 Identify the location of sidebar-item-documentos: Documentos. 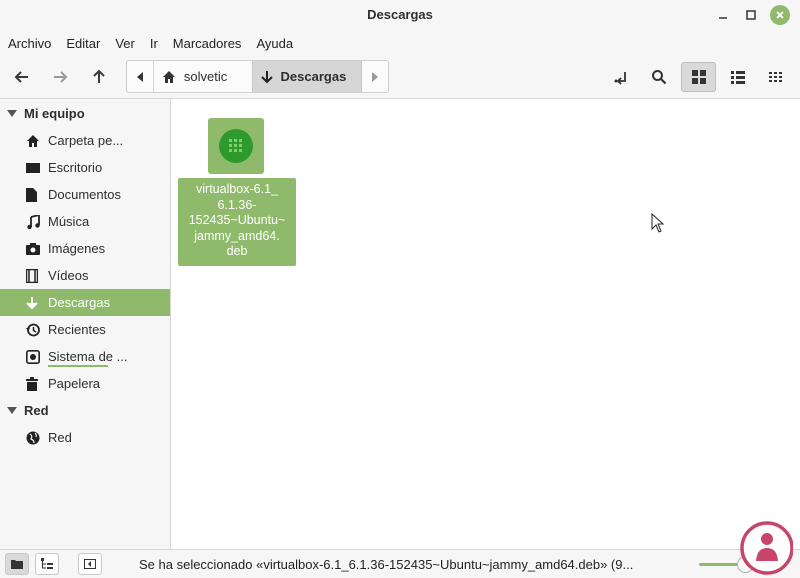
(85, 194).